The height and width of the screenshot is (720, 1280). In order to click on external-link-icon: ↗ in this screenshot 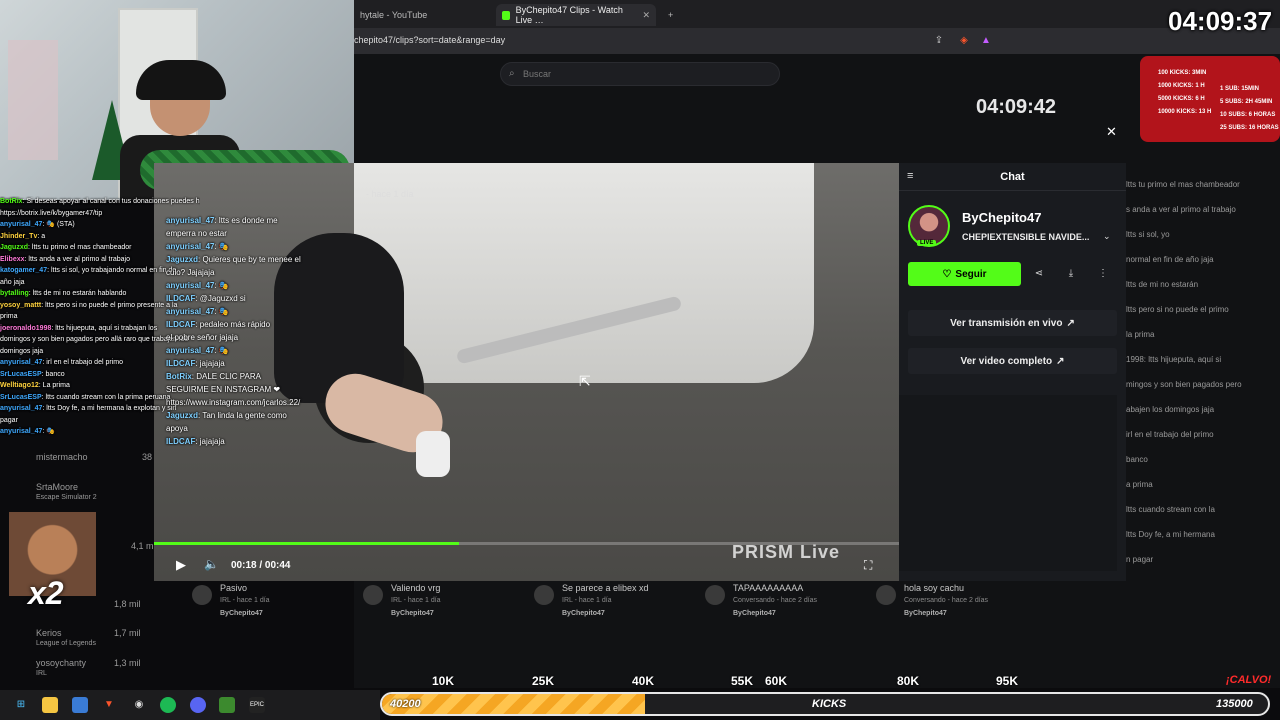, I will do `click(1060, 361)`.